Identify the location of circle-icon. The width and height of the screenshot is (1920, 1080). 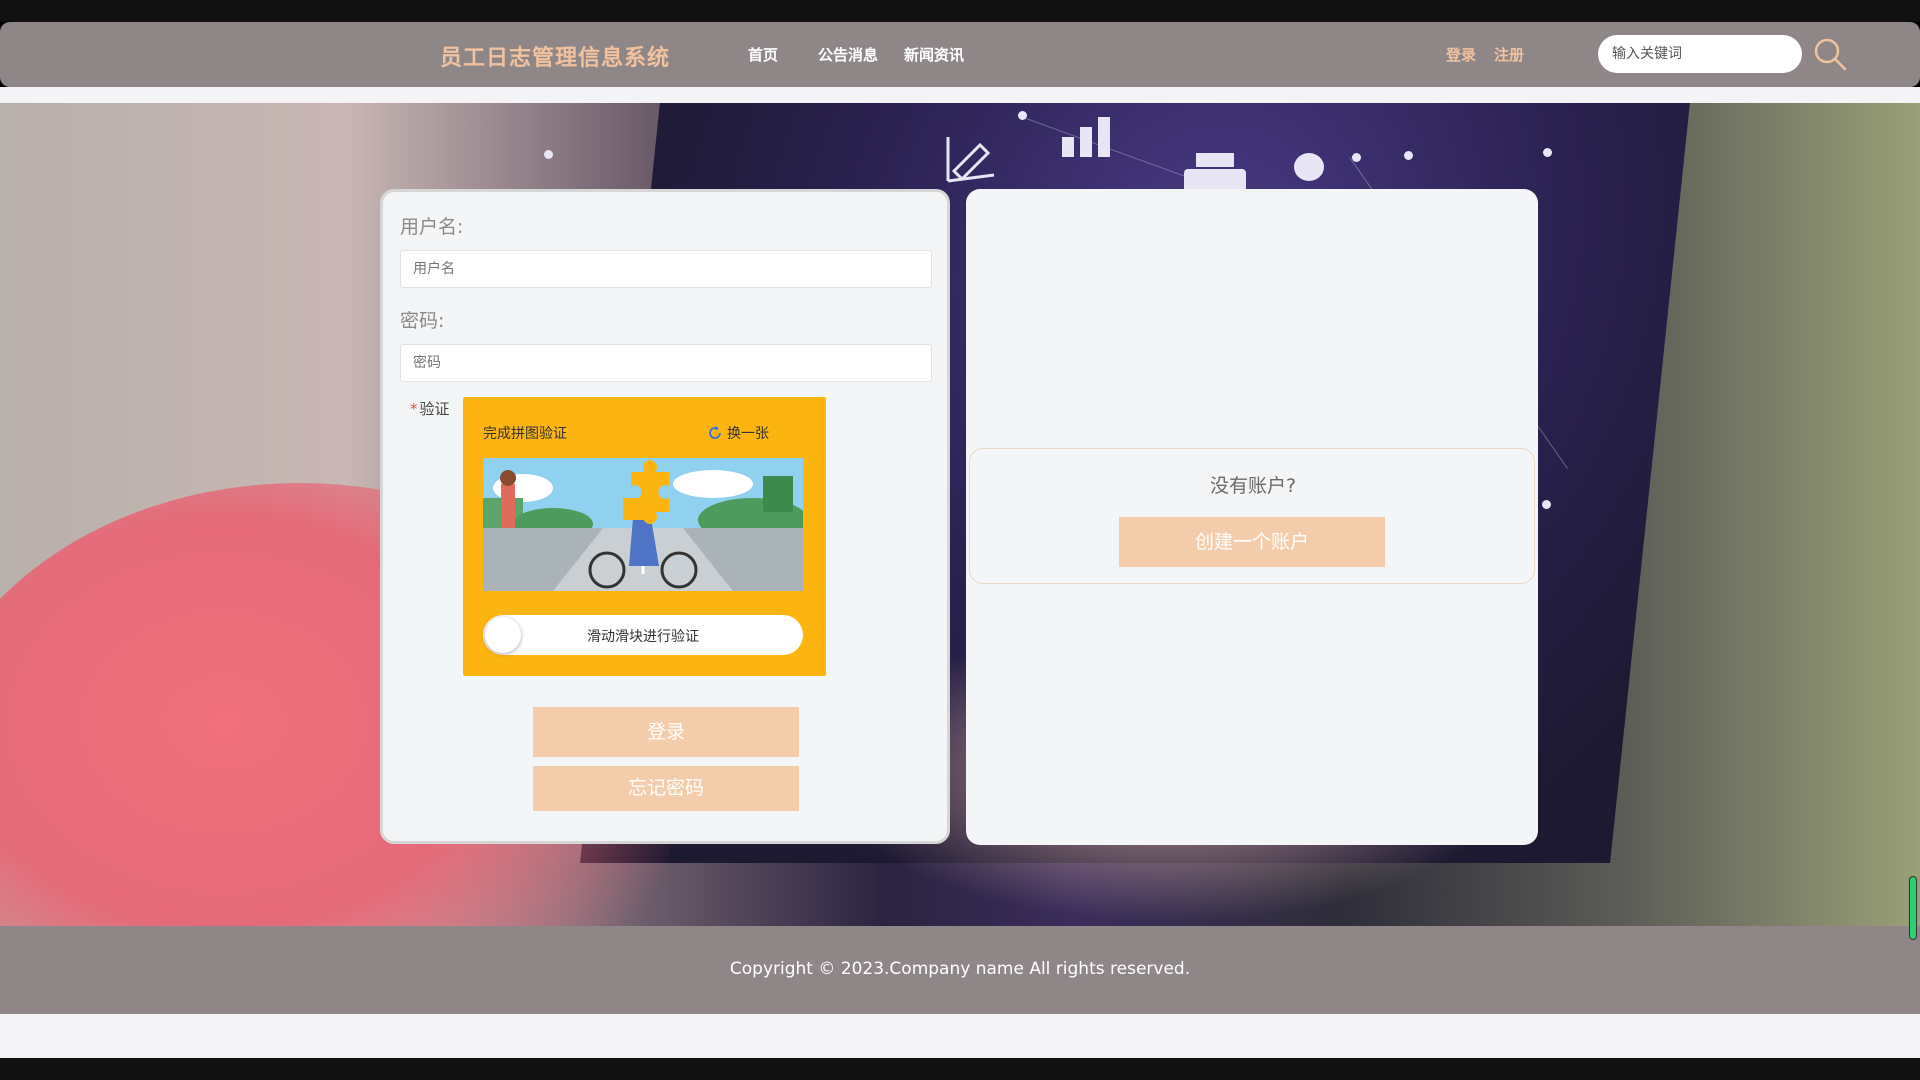
(1309, 167).